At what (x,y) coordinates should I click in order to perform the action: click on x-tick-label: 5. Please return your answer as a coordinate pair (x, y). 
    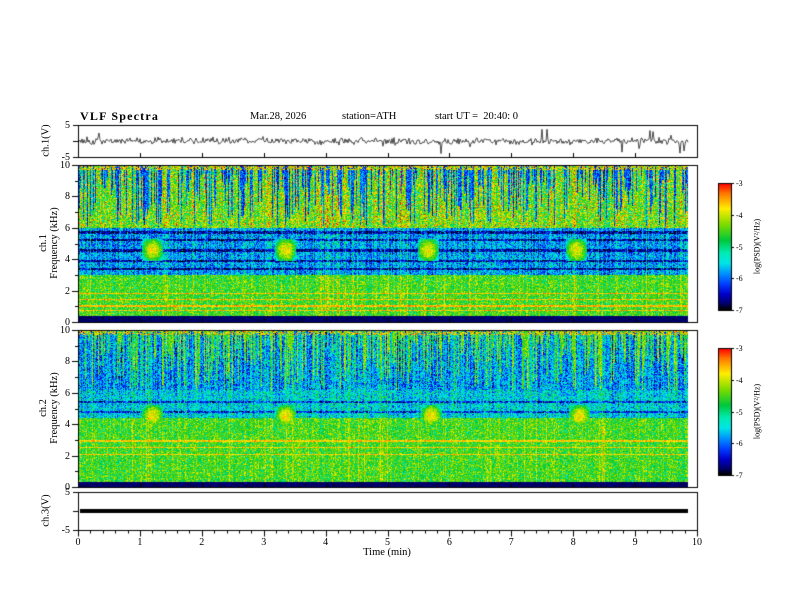
    Looking at the image, I should click on (387, 542).